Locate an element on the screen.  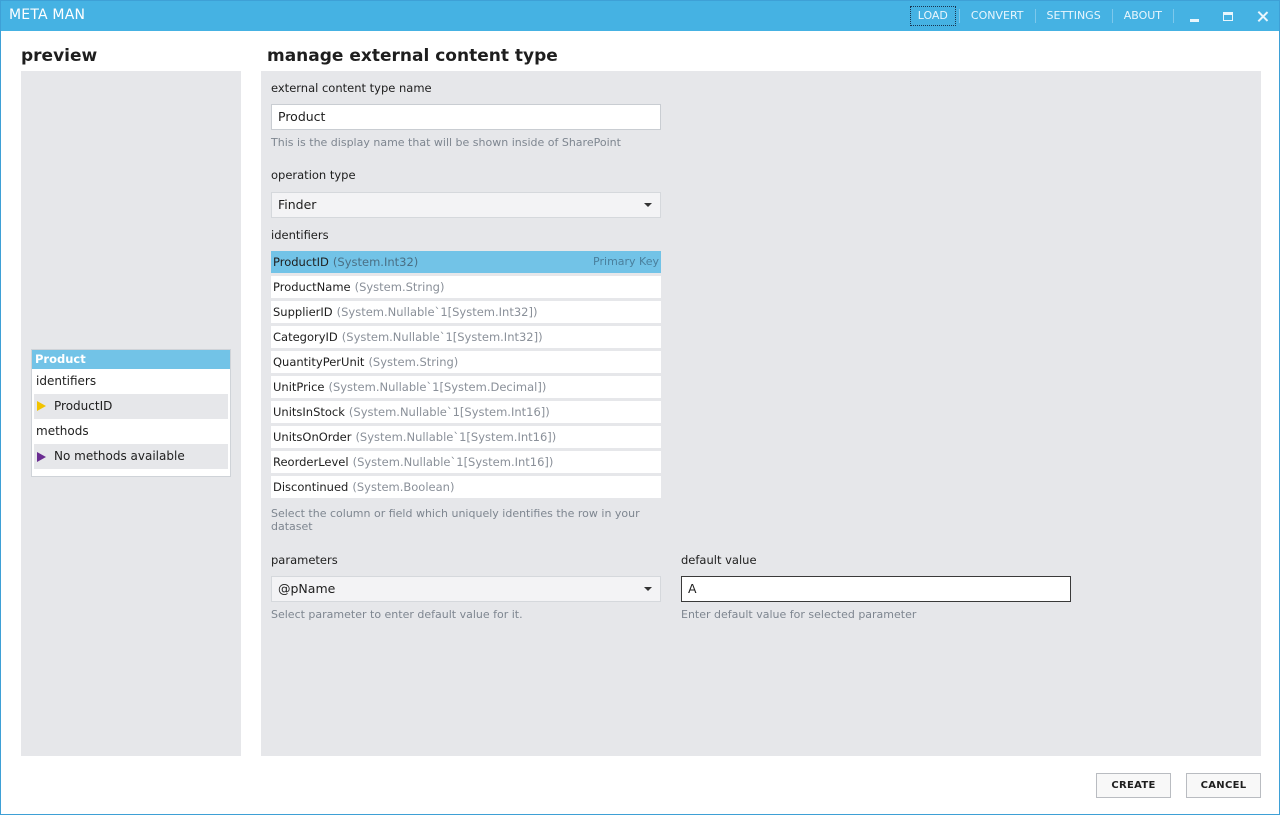
operation-type-label: operation type is located at coordinates (313, 175).